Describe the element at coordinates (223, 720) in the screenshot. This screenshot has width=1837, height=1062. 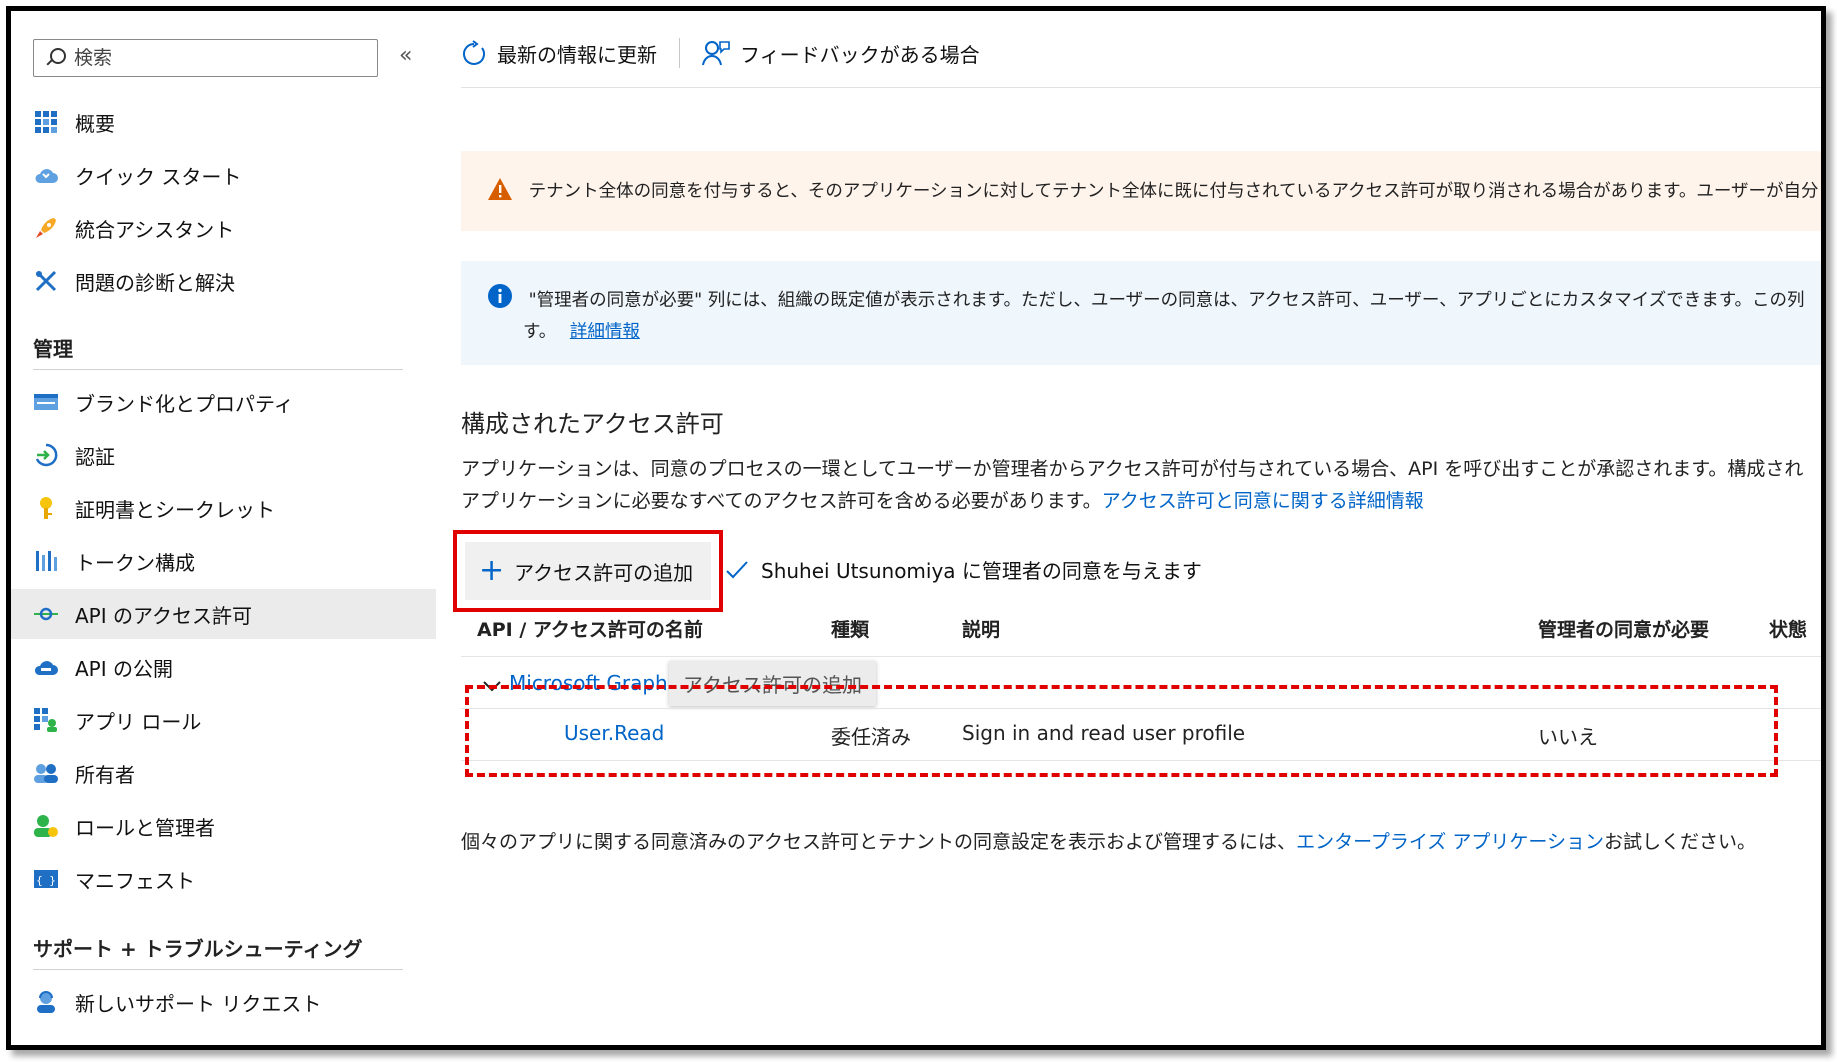
I see `sidebar-item-app-roles: アプリ ロール` at that location.